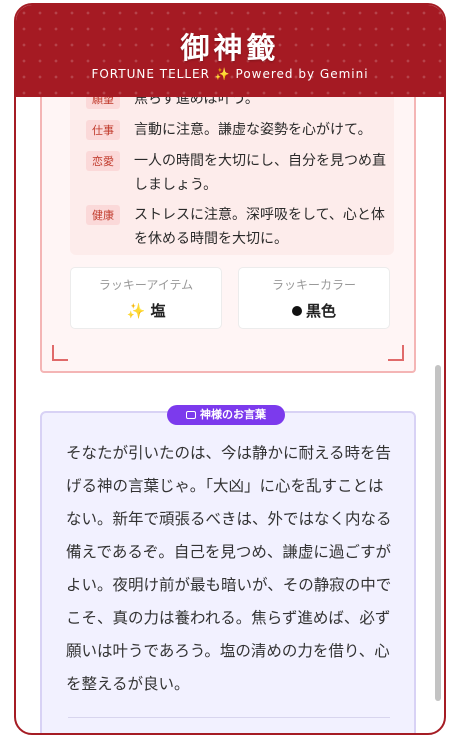  What do you see at coordinates (438, 533) in the screenshot?
I see `scrollbar-thumb` at bounding box center [438, 533].